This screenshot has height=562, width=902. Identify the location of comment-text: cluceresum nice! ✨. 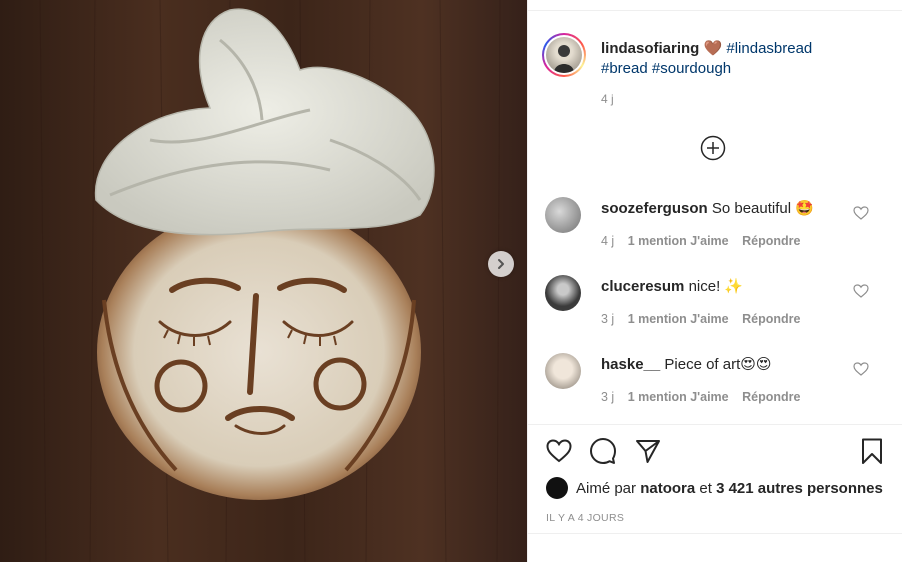
(672, 286).